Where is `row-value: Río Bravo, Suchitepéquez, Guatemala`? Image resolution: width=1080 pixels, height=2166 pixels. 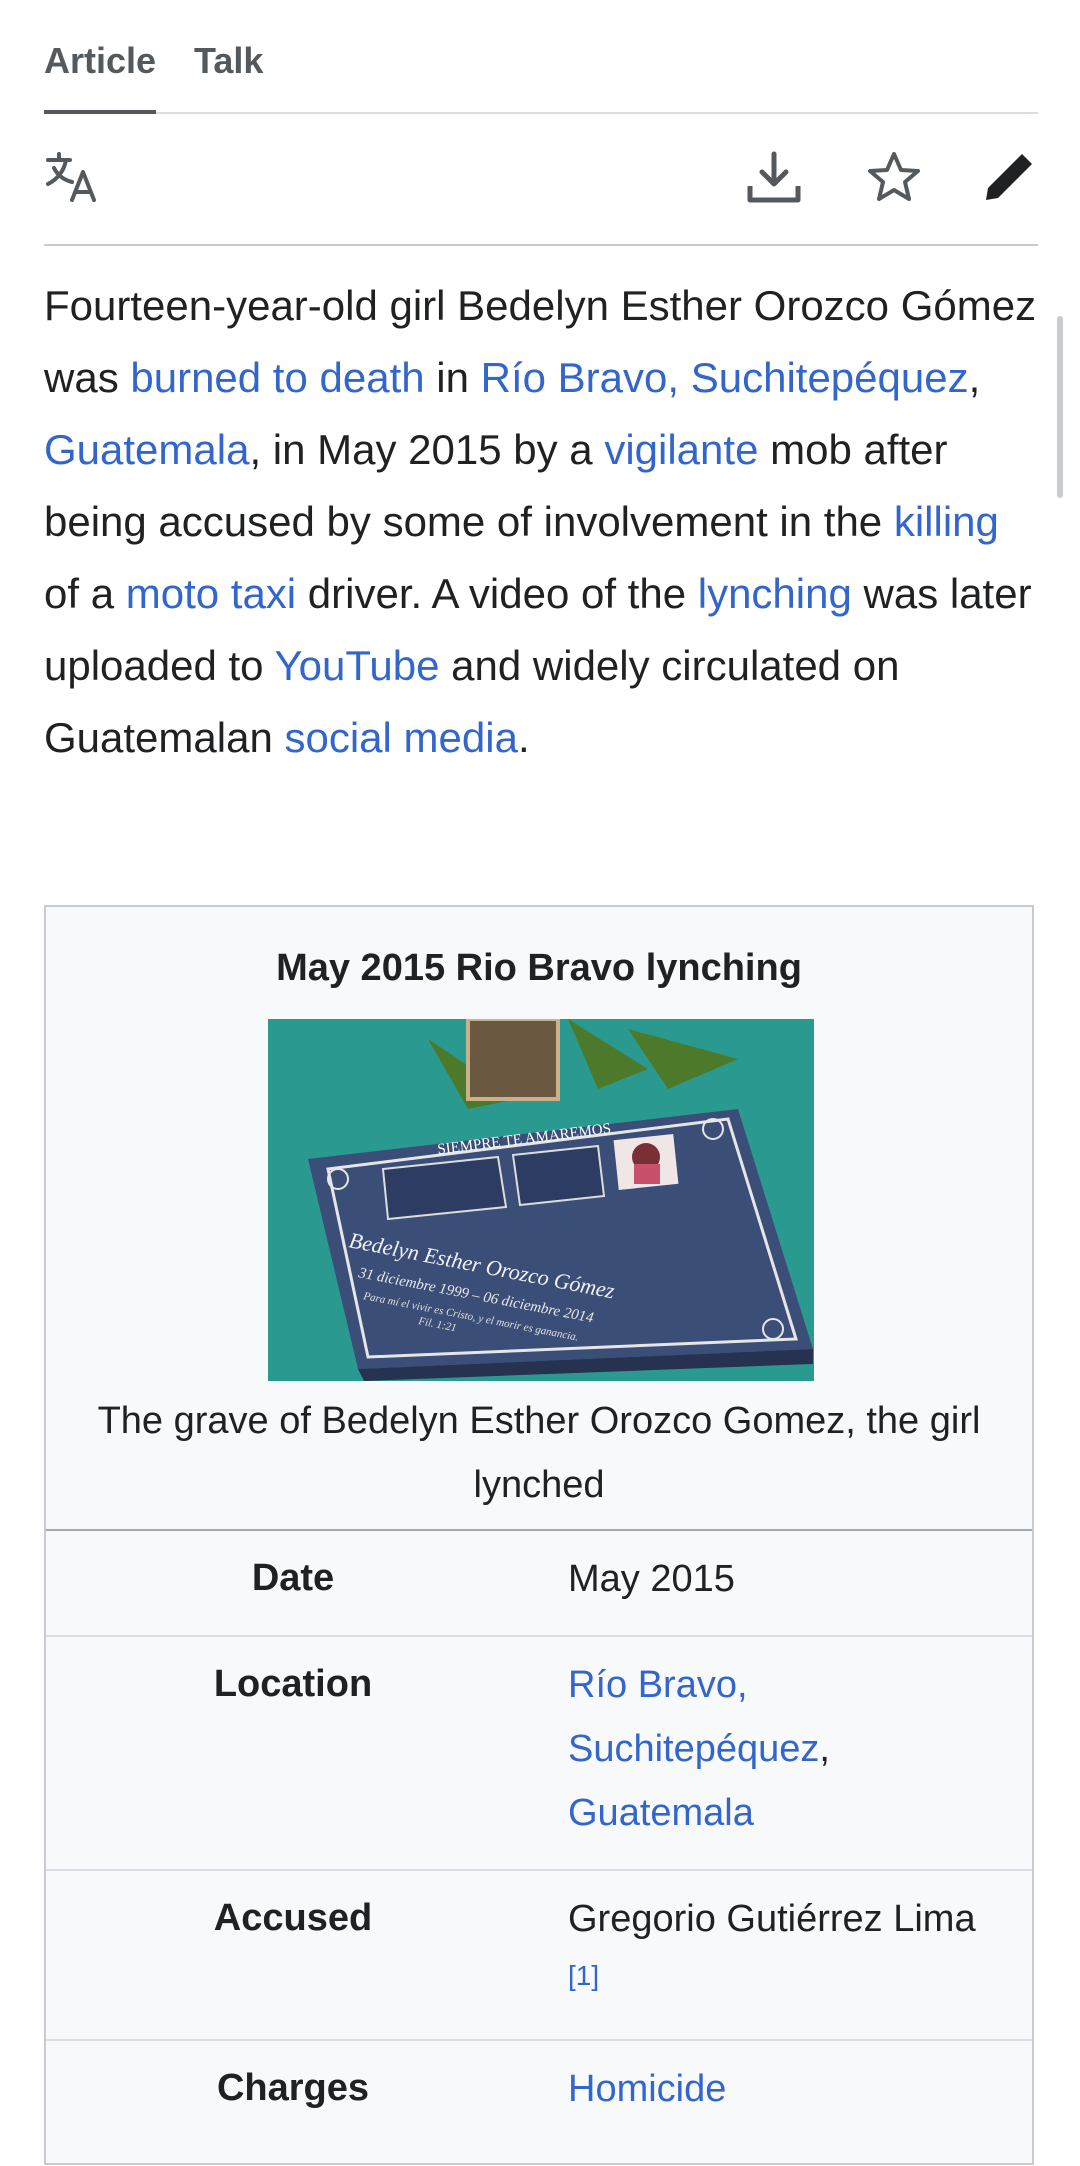 row-value: Río Bravo, Suchitepéquez, Guatemala is located at coordinates (699, 1749).